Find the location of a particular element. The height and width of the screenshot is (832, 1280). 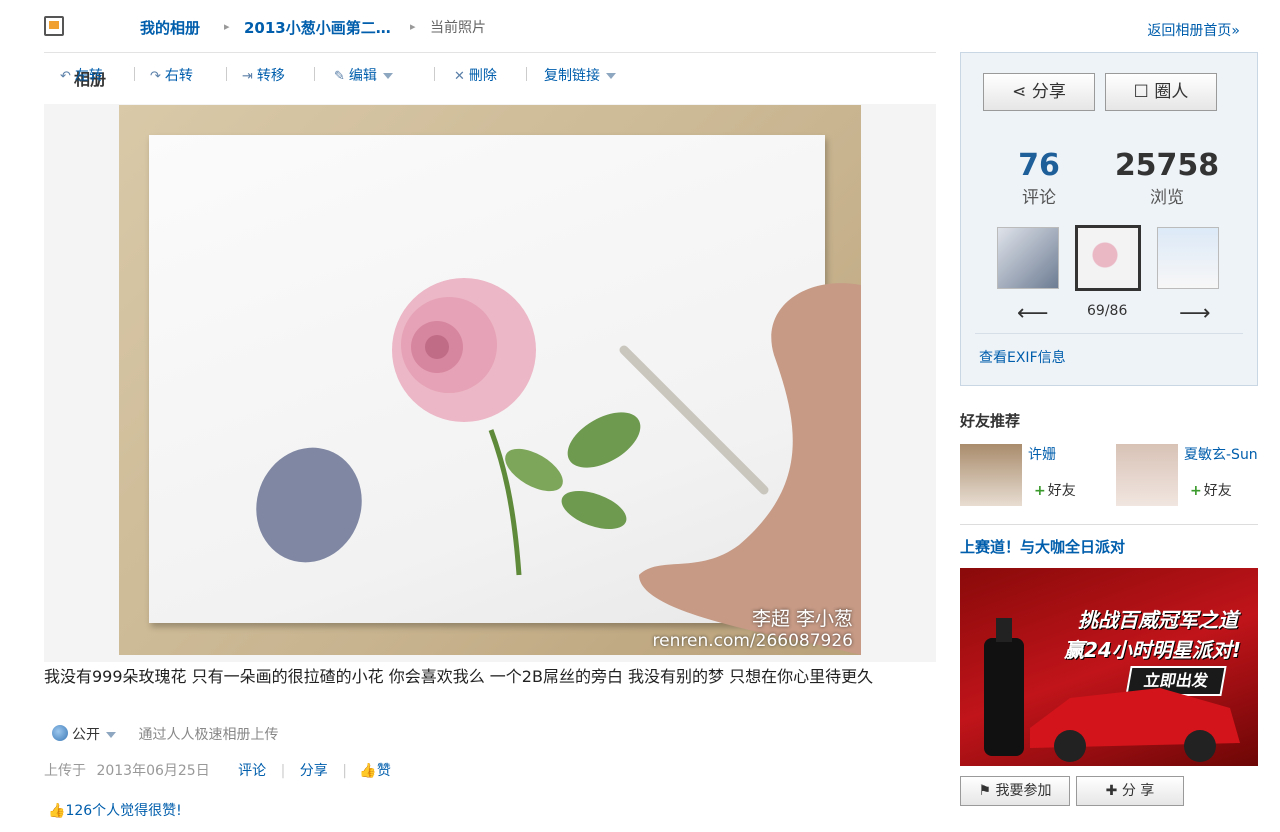

person-tag-icon: ☐ is located at coordinates (1144, 92).